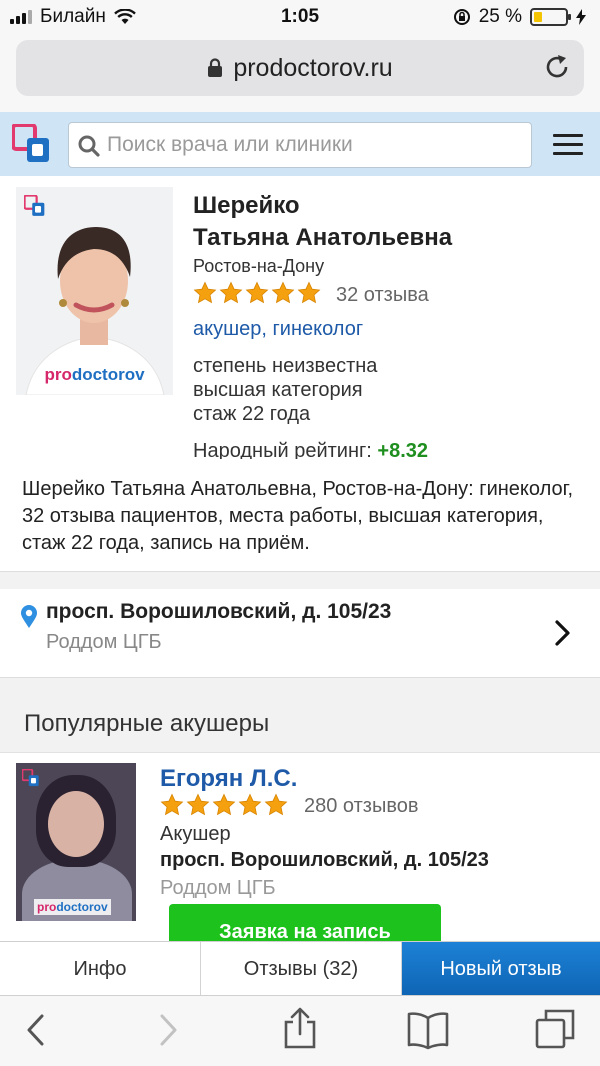  I want to click on back-icon, so click(35, 1030).